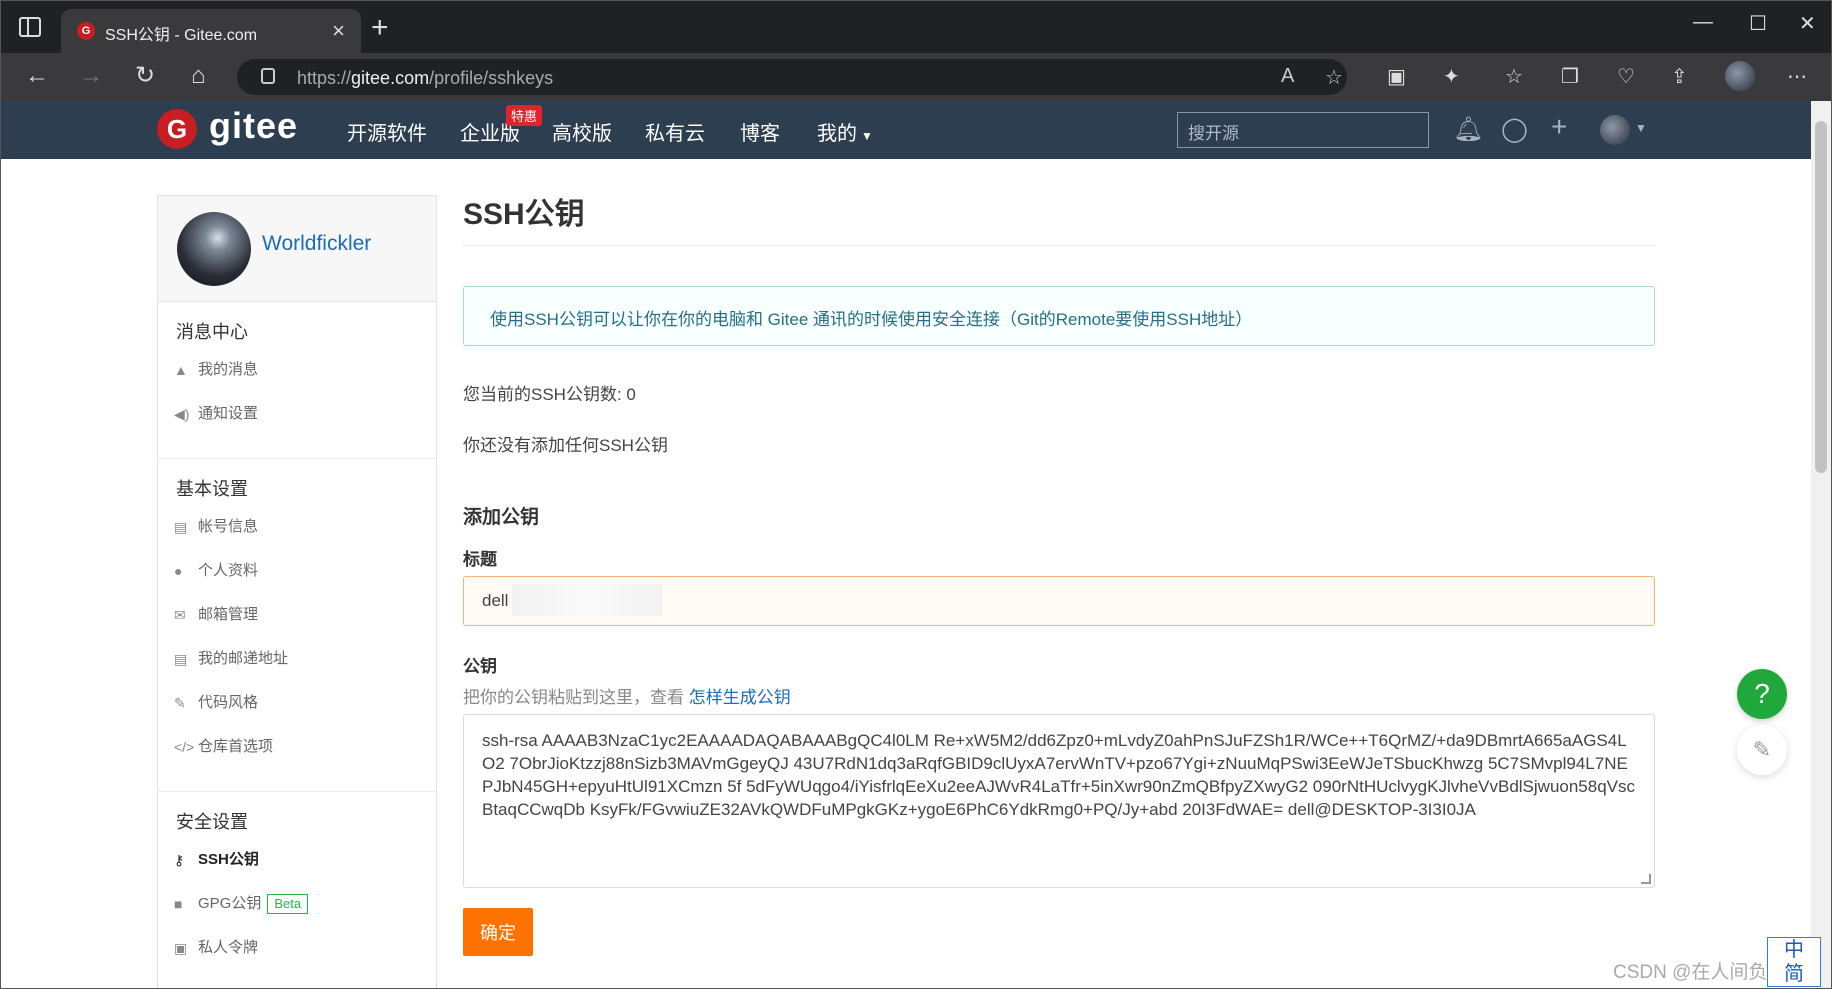 This screenshot has width=1832, height=989. What do you see at coordinates (180, 703) in the screenshot?
I see `brush-icon: ✎` at bounding box center [180, 703].